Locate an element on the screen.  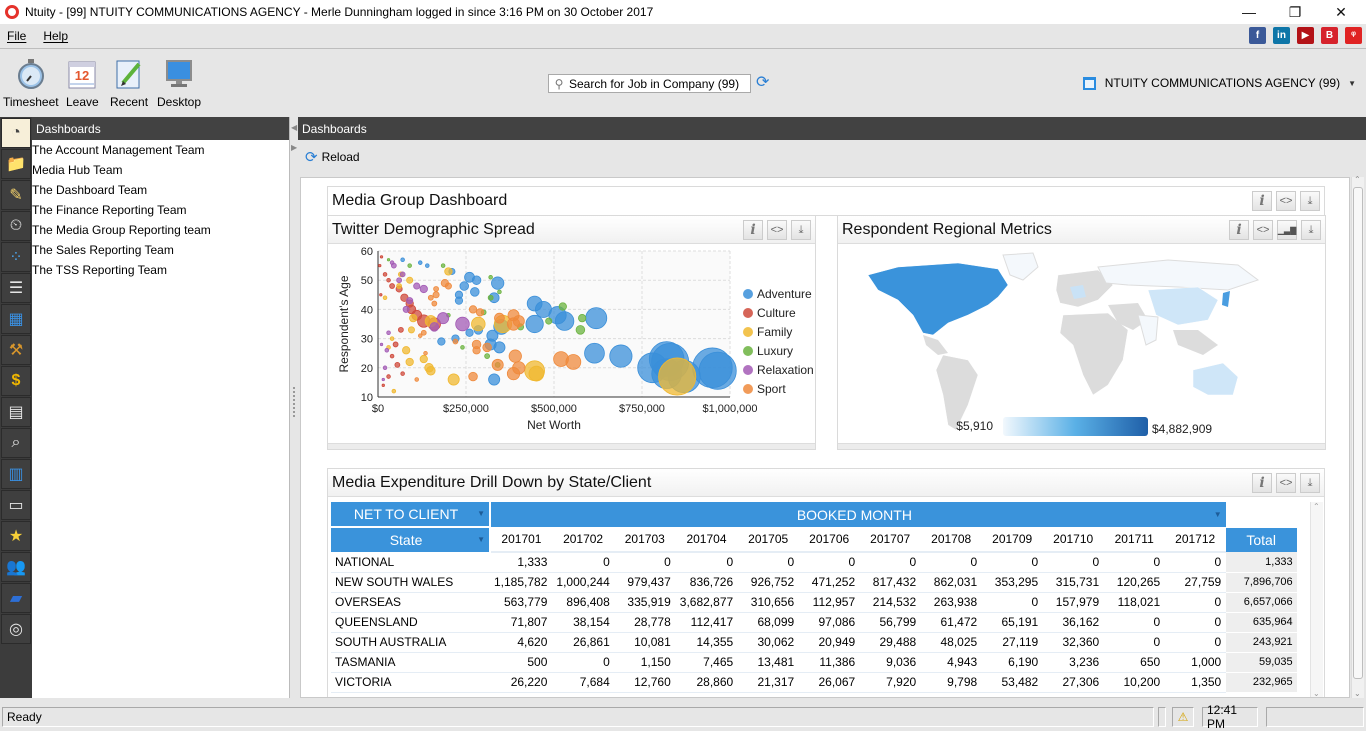
chart-type-button: ▁▃▇ is located at coordinates (1287, 230).